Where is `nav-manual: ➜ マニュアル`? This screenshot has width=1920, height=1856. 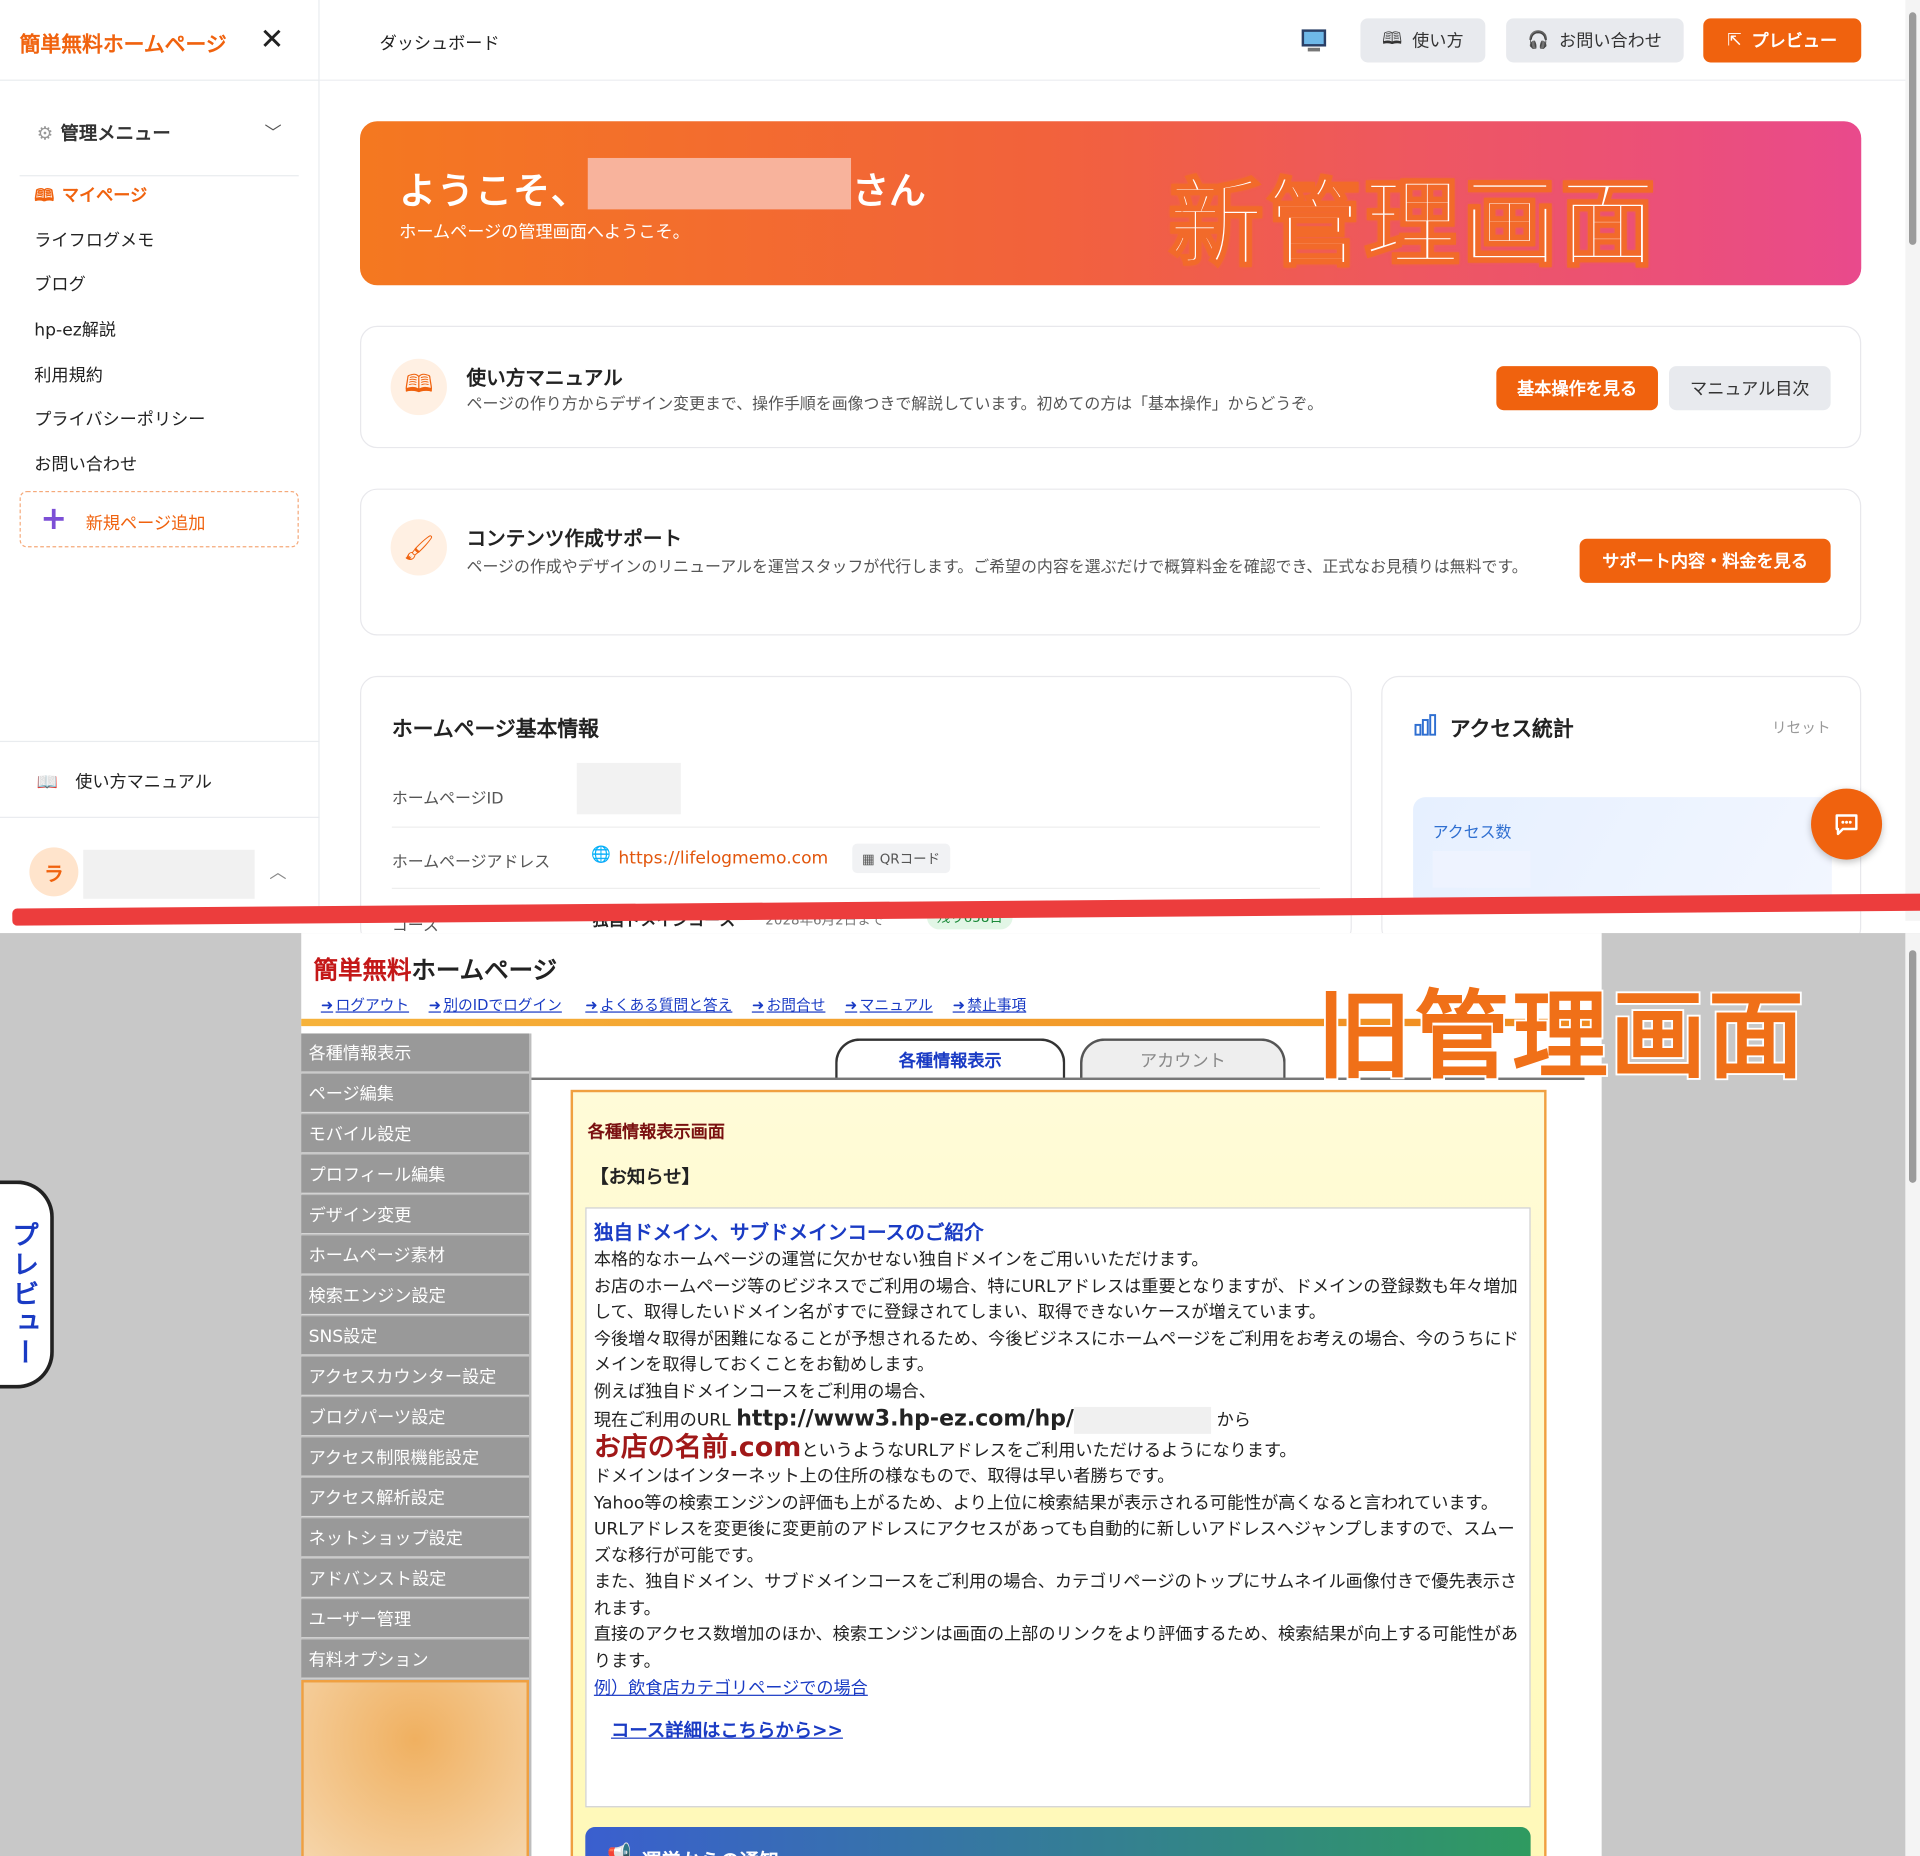
nav-manual: ➜ マニュアル is located at coordinates (889, 1004).